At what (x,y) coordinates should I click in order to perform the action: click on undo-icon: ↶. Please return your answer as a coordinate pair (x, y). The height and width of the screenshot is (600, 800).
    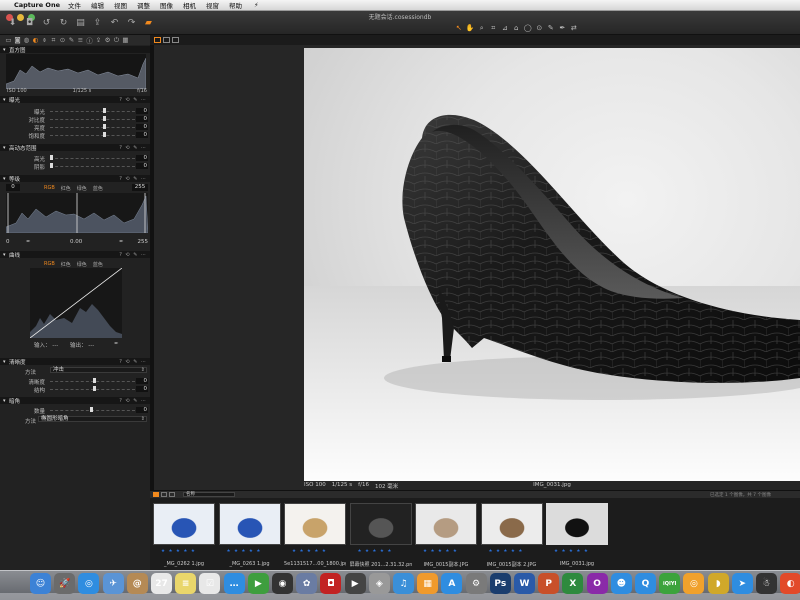
    Looking at the image, I should click on (114, 23).